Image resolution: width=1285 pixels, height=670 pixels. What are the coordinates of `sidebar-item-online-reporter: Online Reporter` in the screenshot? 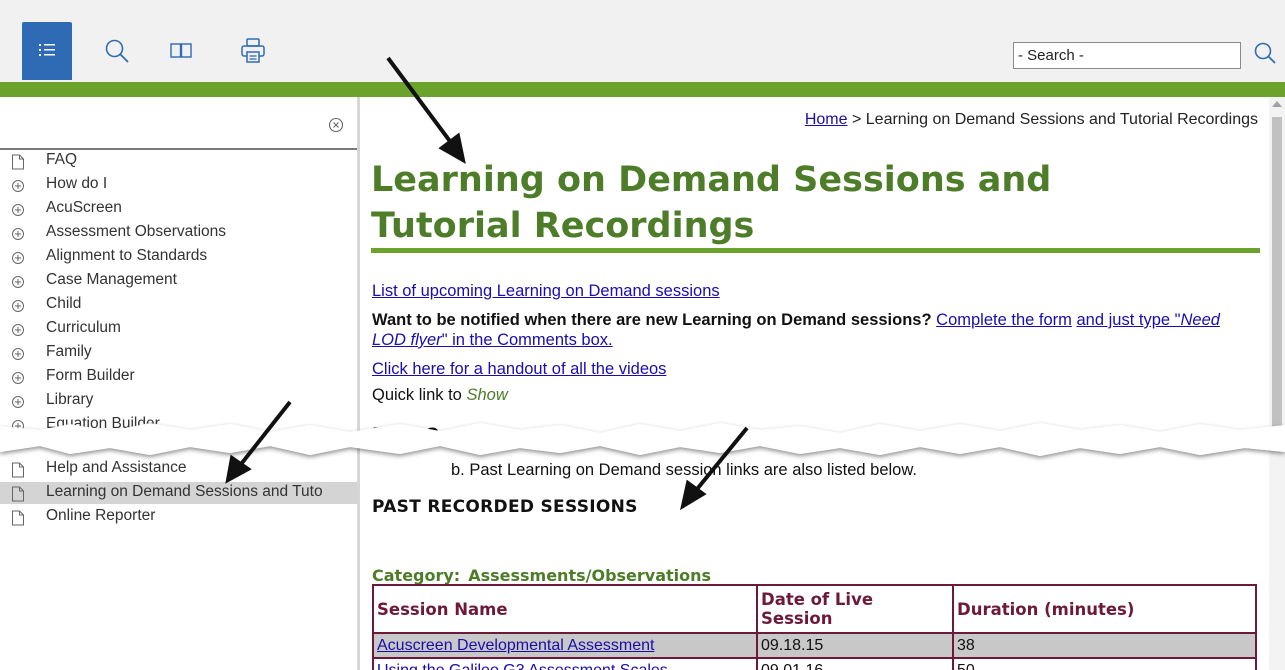 It's located at (178, 517).